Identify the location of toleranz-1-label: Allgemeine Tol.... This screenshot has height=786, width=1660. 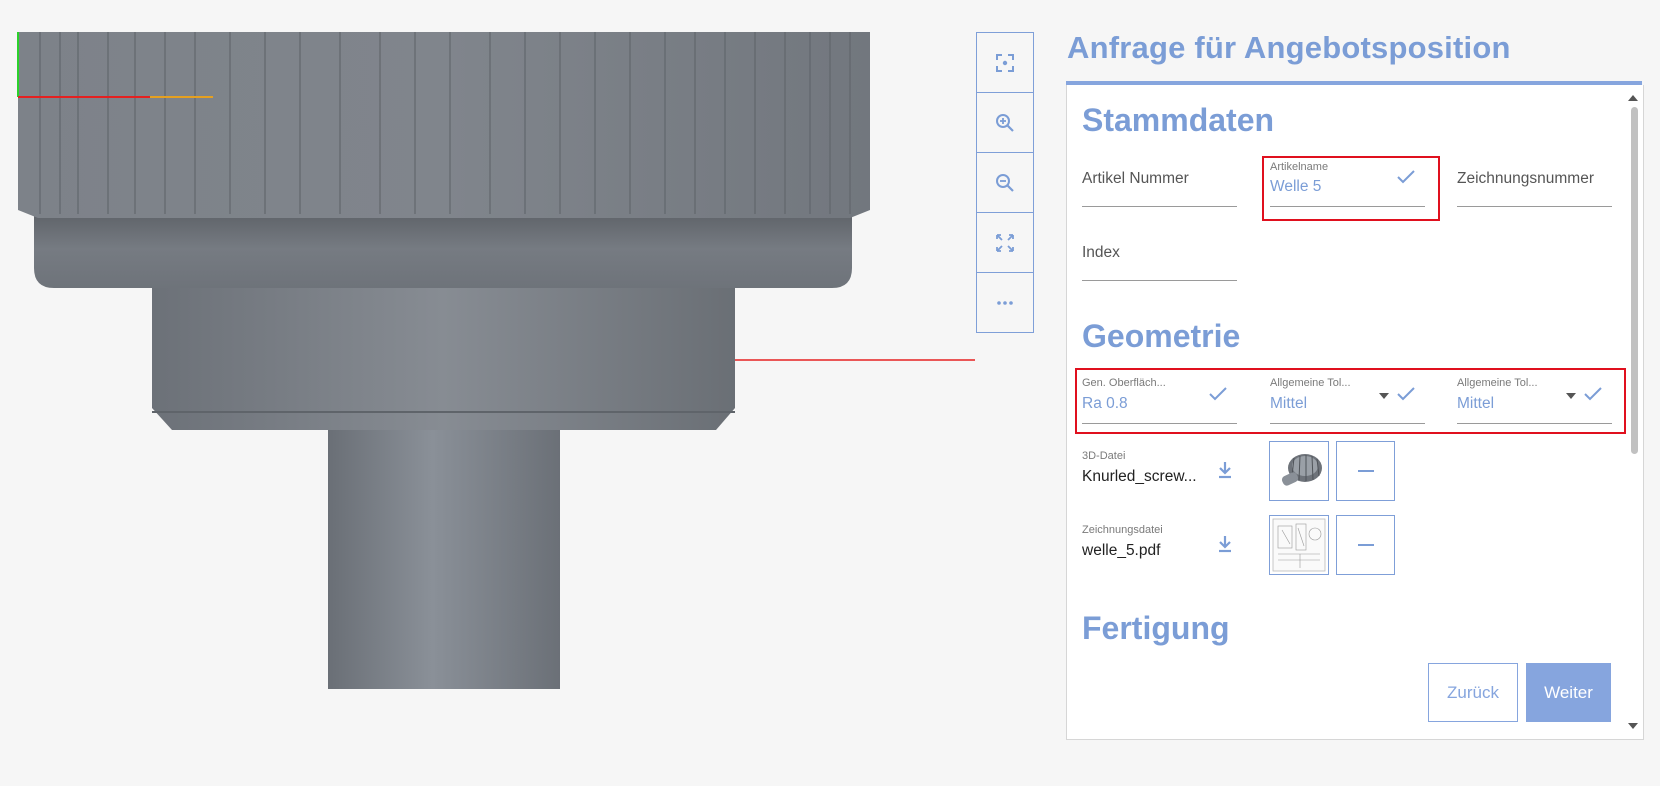
(1310, 383).